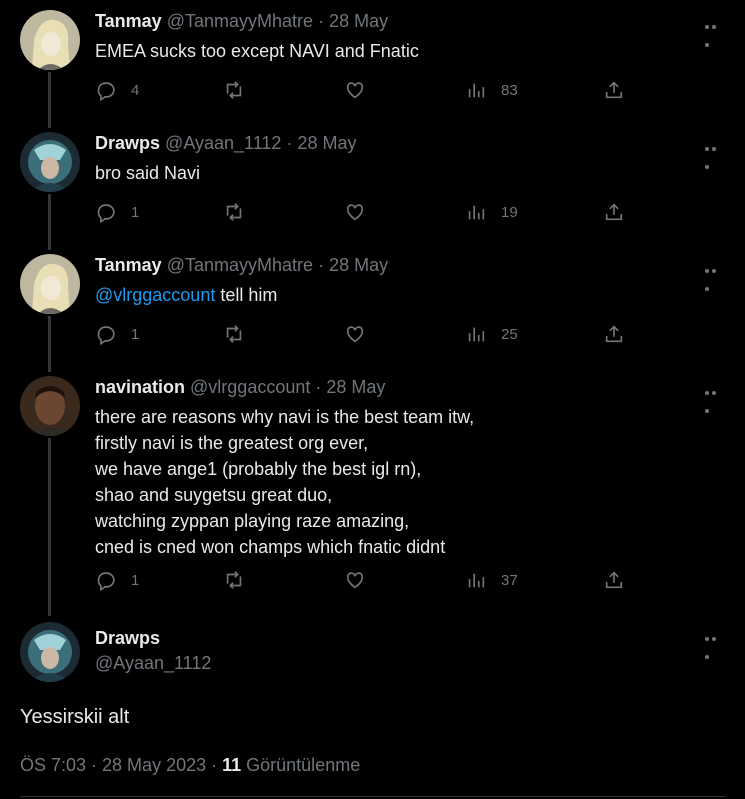  What do you see at coordinates (75, 717) in the screenshot?
I see `tweet-text: Yessirskii alt` at bounding box center [75, 717].